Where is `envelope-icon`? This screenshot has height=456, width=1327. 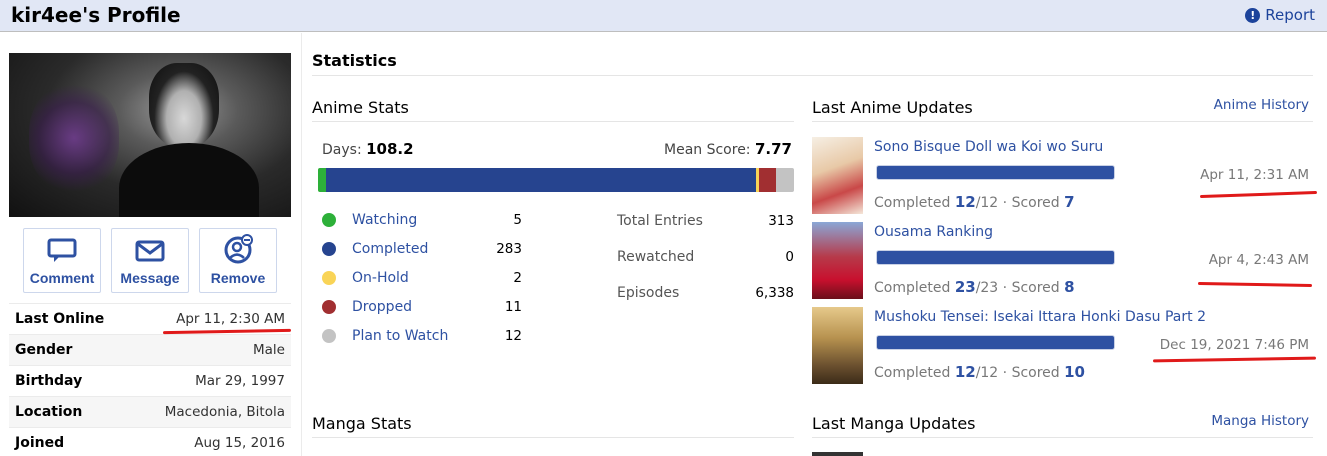
envelope-icon is located at coordinates (150, 251).